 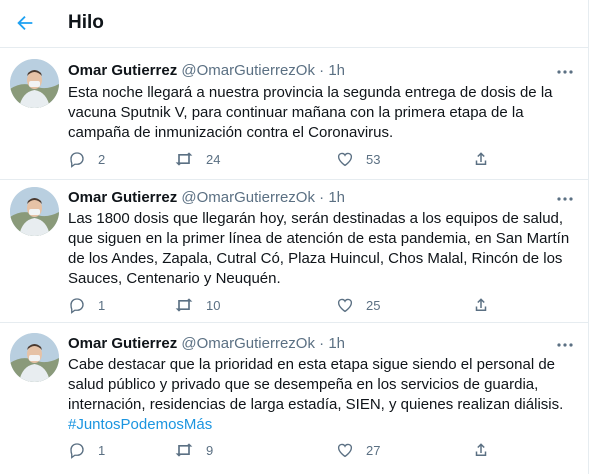 I want to click on page-title: Hilo, so click(x=86, y=22).